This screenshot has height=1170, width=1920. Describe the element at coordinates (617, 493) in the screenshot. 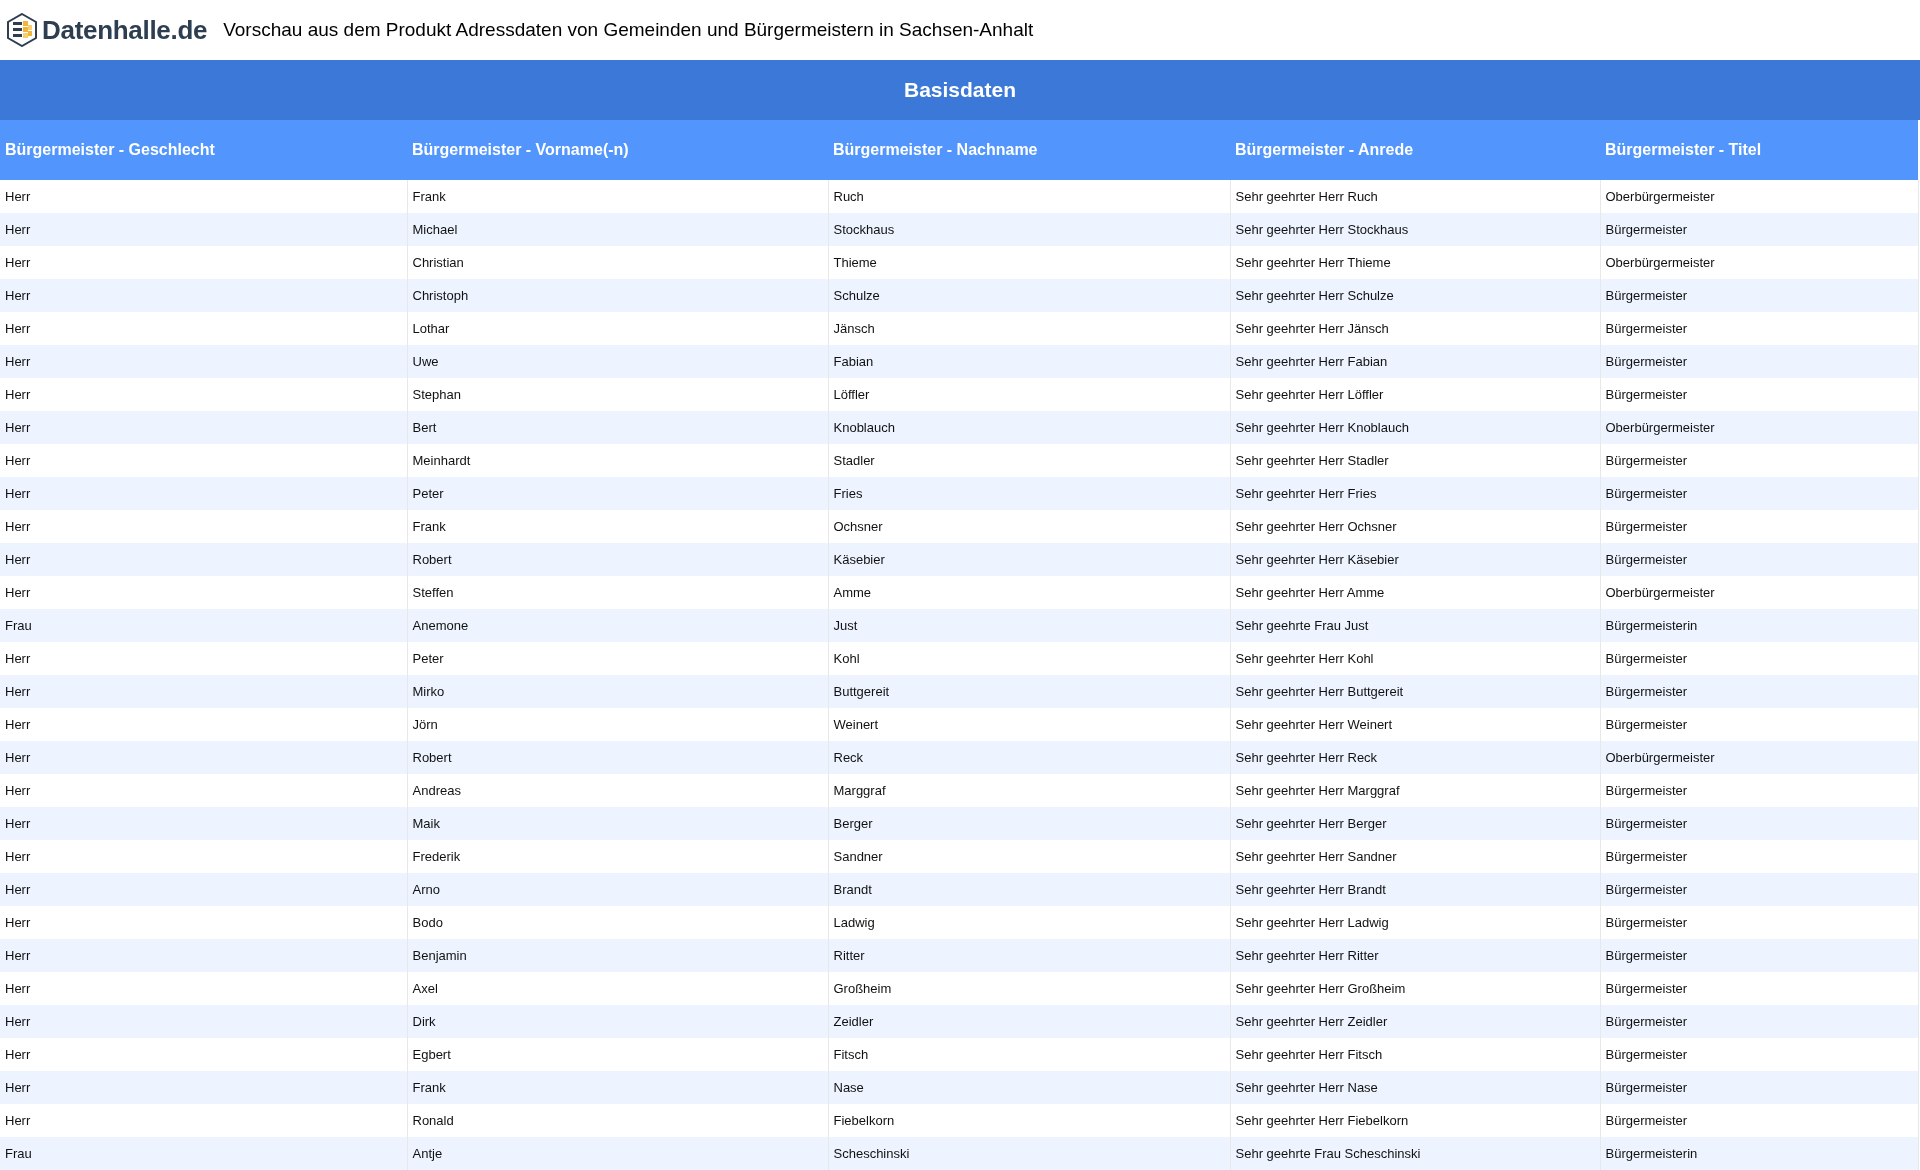

I see `table-cell: Peter` at that location.